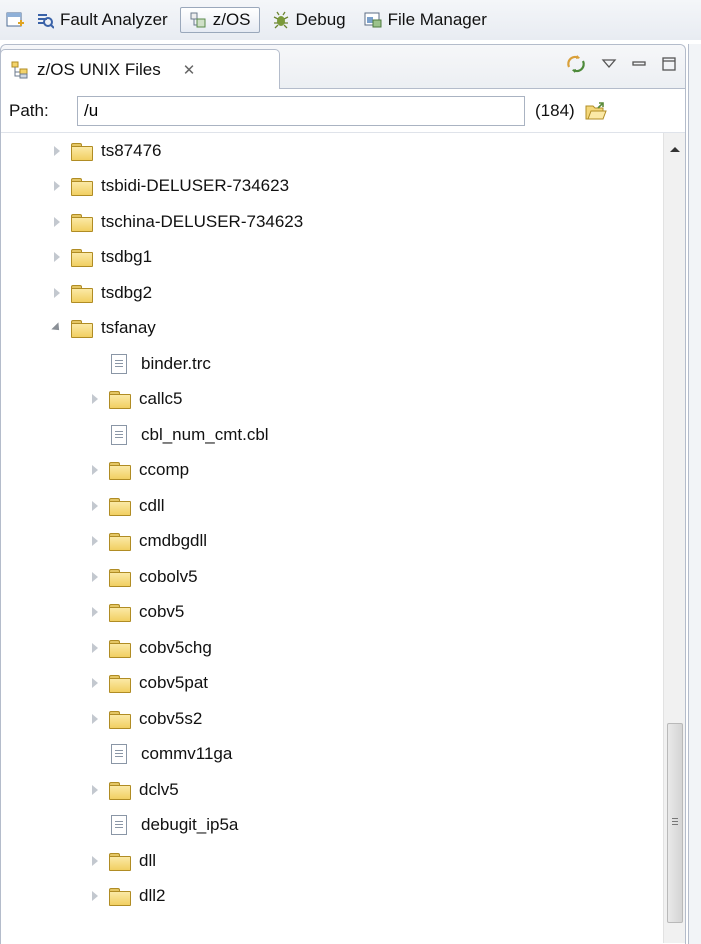  Describe the element at coordinates (171, 718) in the screenshot. I see `tree-item-label: cobv5s2` at that location.